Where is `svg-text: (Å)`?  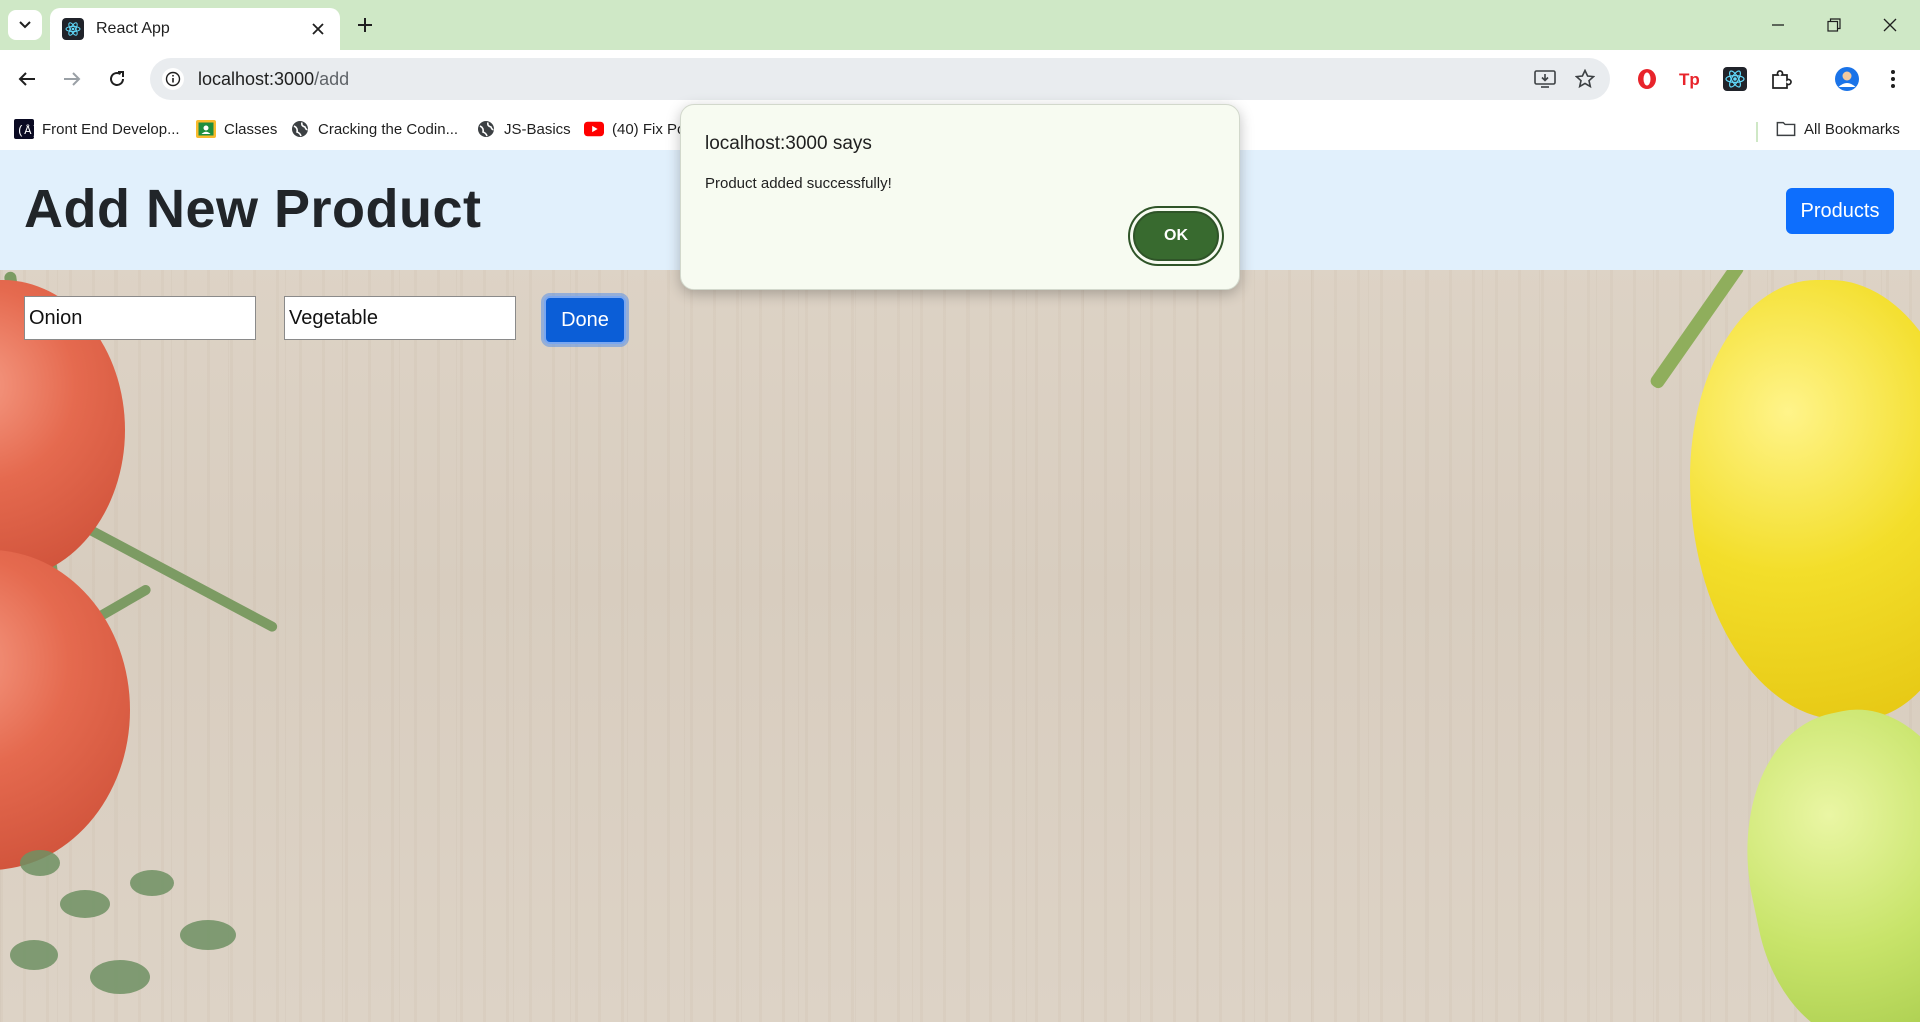
svg-text: (Å) is located at coordinates (25, 130).